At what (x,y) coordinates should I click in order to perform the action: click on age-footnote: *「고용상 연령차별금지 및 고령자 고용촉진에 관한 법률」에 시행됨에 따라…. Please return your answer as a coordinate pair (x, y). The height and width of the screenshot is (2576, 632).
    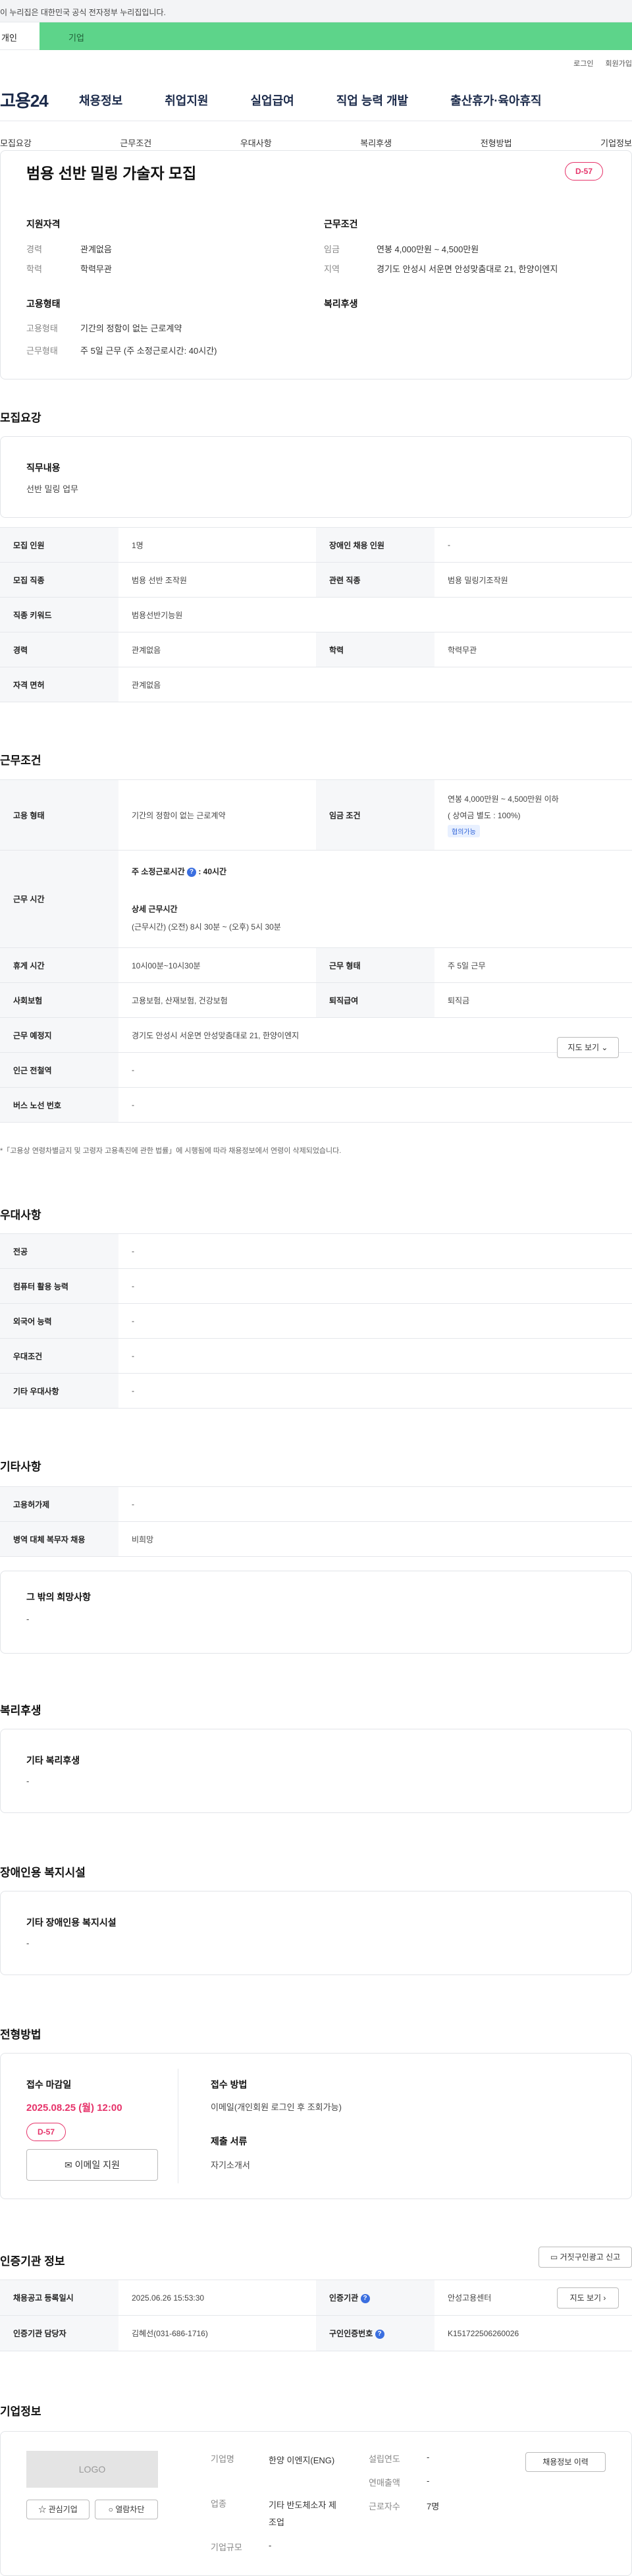
    Looking at the image, I should click on (171, 1151).